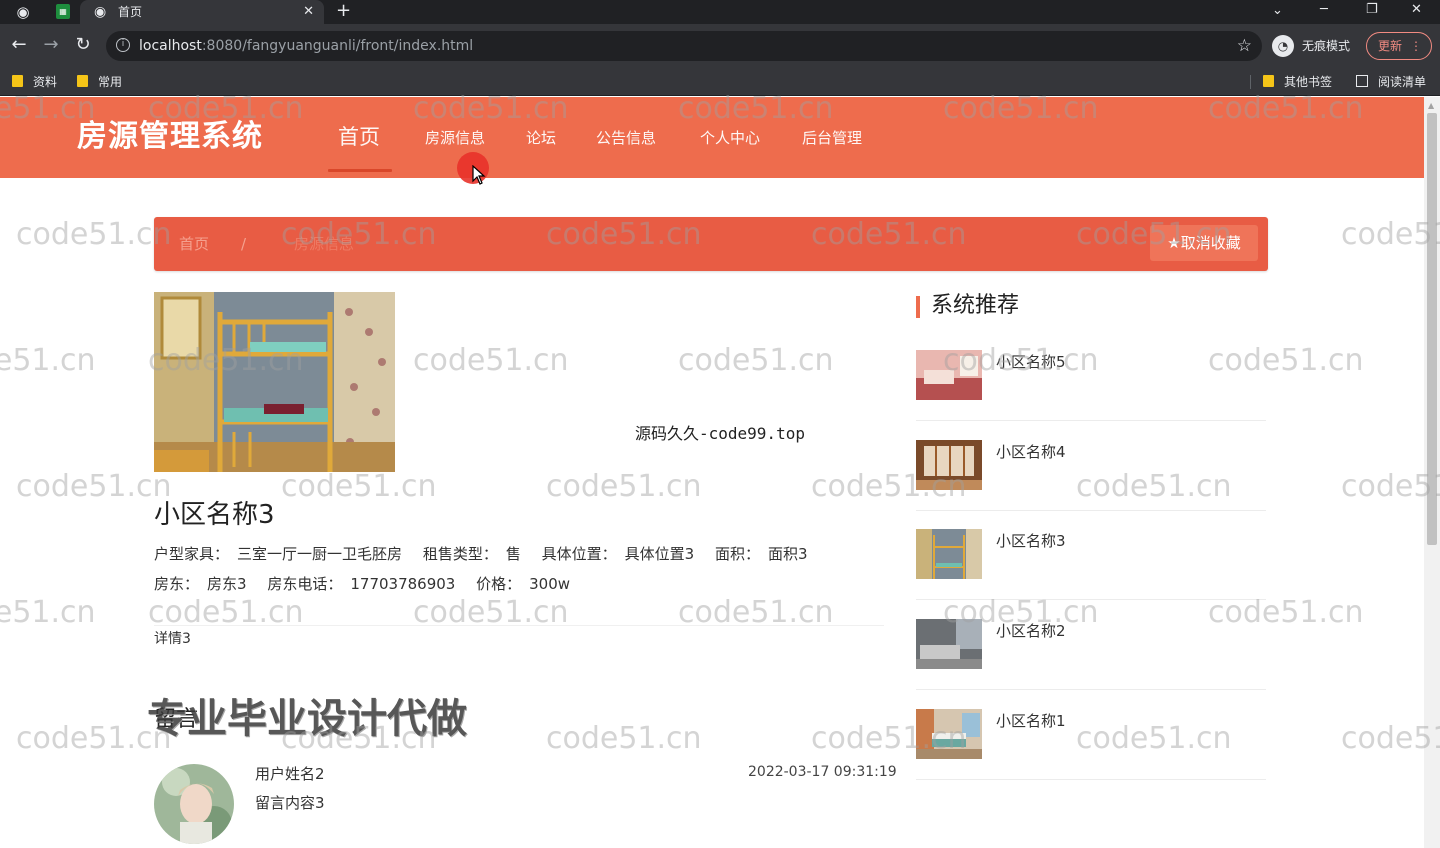 The image size is (1440, 848). I want to click on recommend-item: 小区名称4, so click(1091, 485).